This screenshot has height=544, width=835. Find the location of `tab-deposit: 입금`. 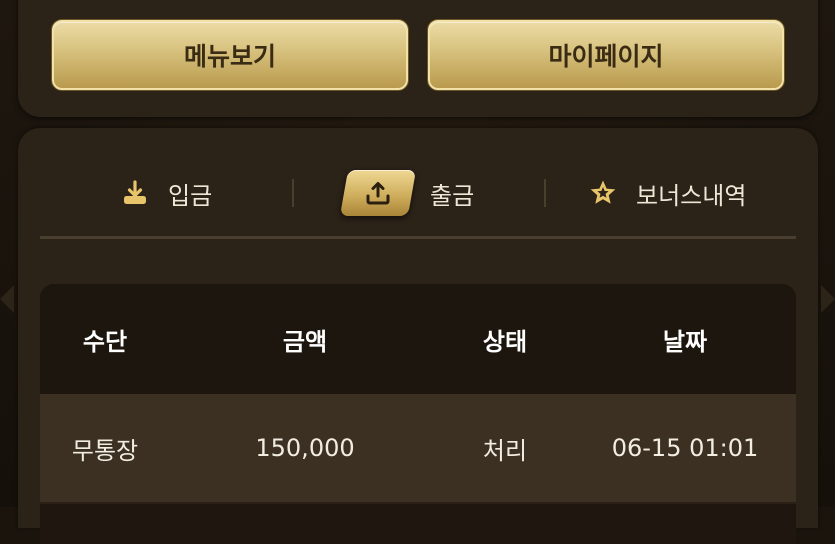

tab-deposit: 입금 is located at coordinates (166, 193).